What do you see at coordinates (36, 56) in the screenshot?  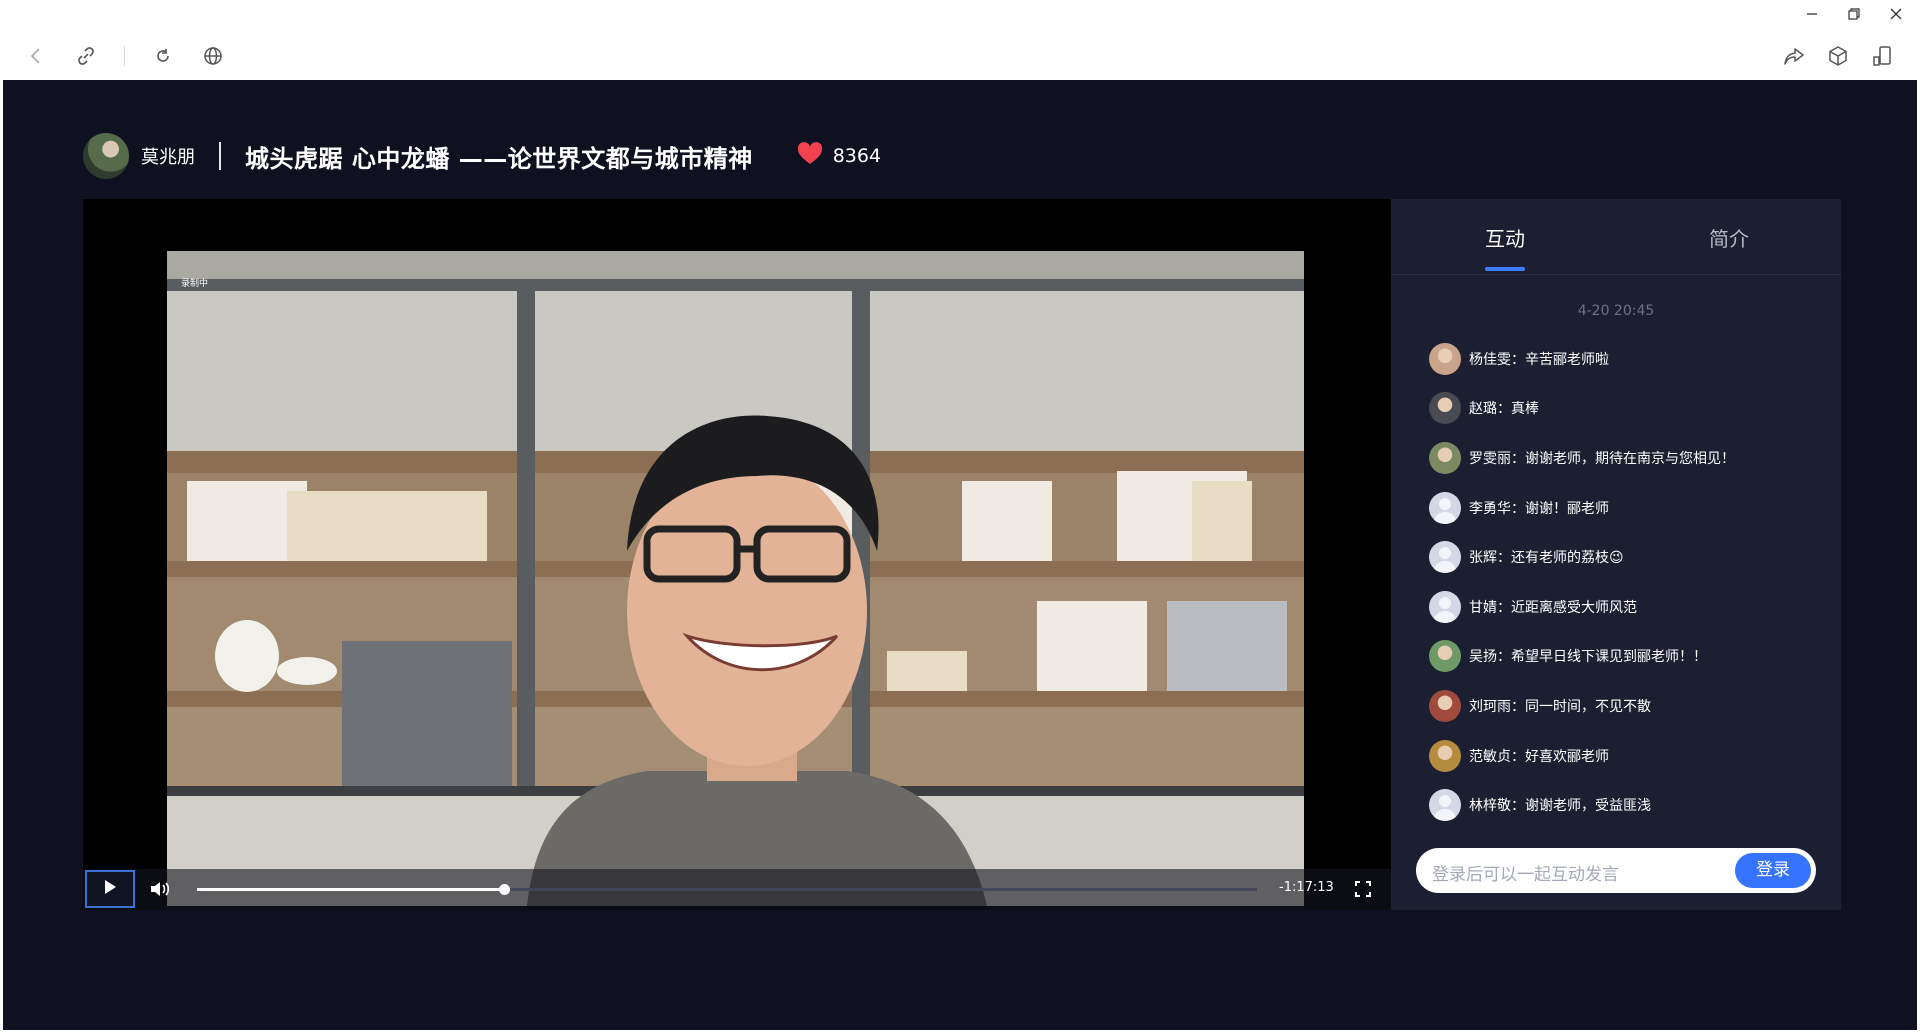 I see `back-icon` at bounding box center [36, 56].